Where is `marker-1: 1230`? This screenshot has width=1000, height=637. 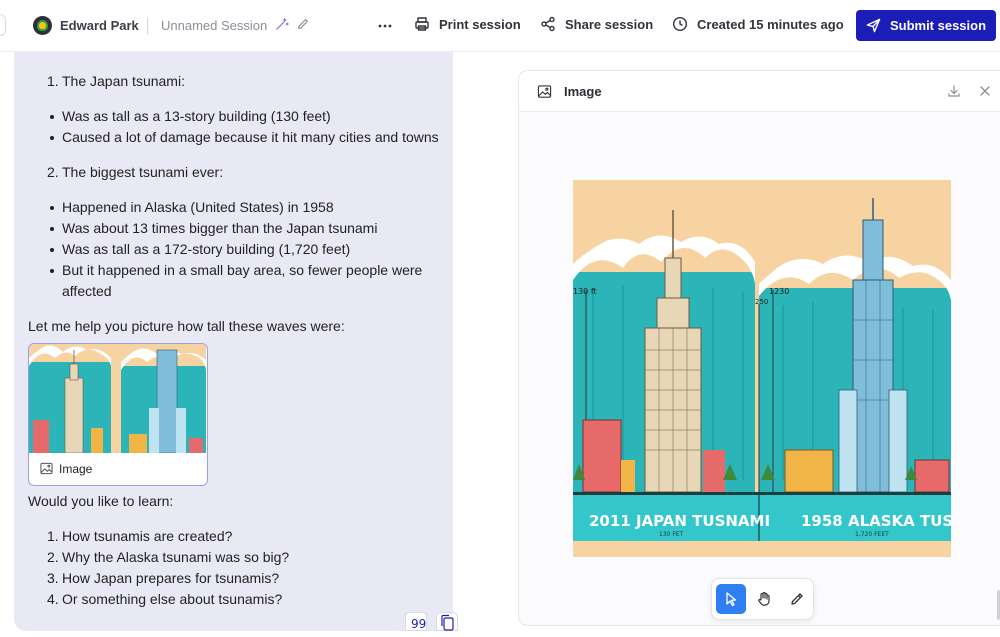 marker-1: 1230 is located at coordinates (779, 291).